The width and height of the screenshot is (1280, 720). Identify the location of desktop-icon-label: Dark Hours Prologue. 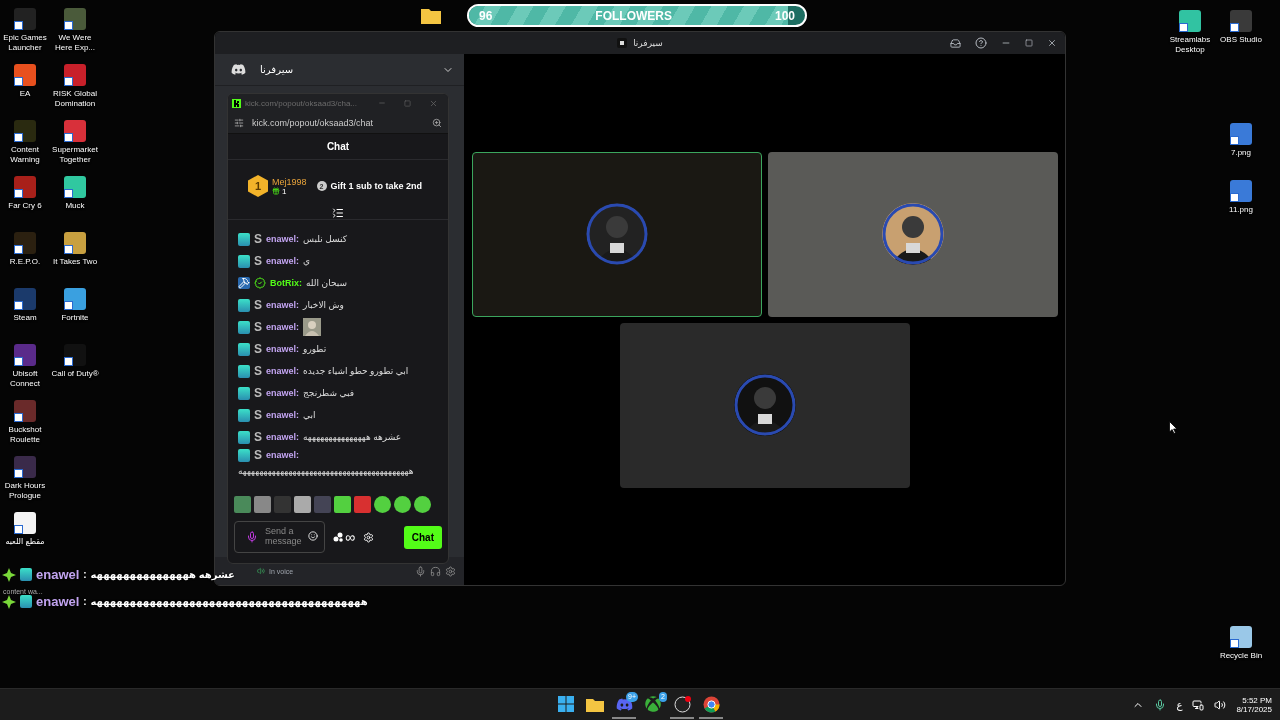
(25, 491).